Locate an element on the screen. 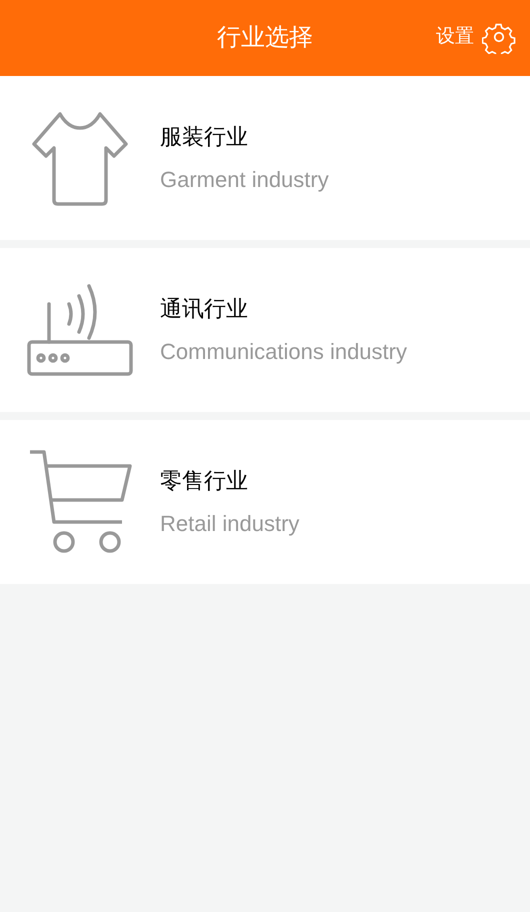 Image resolution: width=530 pixels, height=912 pixels. industry-subtitle: Garment industry is located at coordinates (244, 180).